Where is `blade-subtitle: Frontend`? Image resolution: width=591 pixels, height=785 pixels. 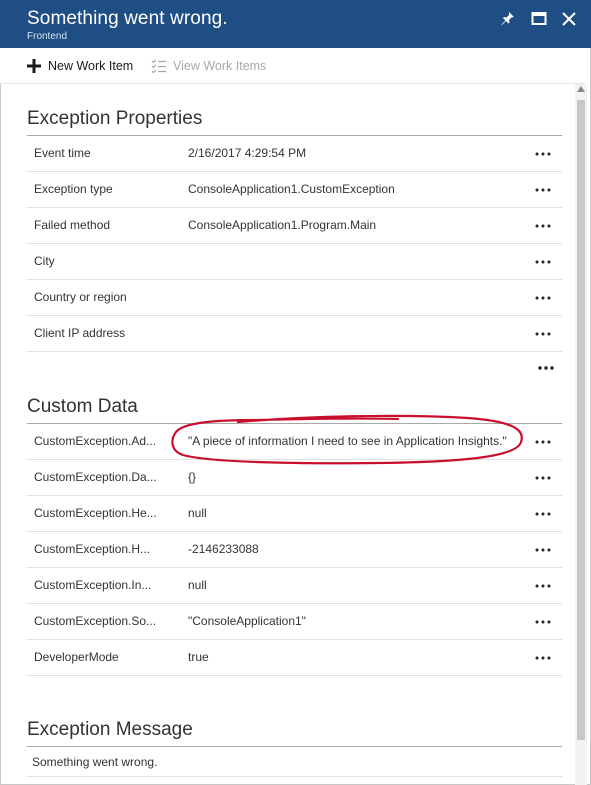
blade-subtitle: Frontend is located at coordinates (47, 36).